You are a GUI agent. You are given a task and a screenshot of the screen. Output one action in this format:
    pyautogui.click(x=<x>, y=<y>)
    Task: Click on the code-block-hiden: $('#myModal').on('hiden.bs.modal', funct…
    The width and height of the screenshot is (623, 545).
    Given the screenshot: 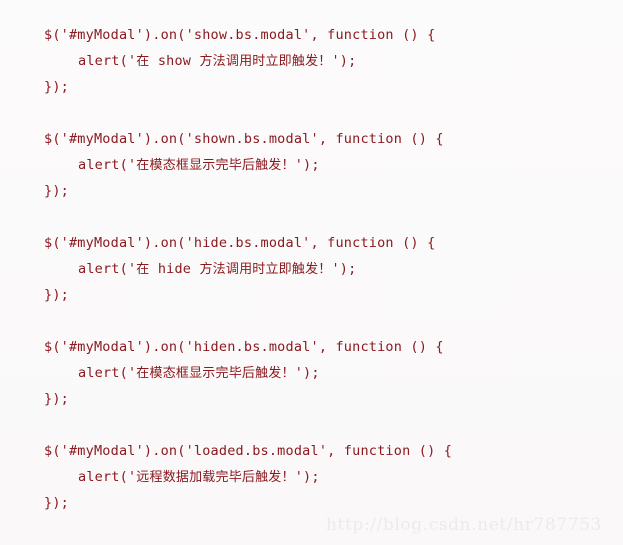 What is the action you would take?
    pyautogui.click(x=333, y=373)
    